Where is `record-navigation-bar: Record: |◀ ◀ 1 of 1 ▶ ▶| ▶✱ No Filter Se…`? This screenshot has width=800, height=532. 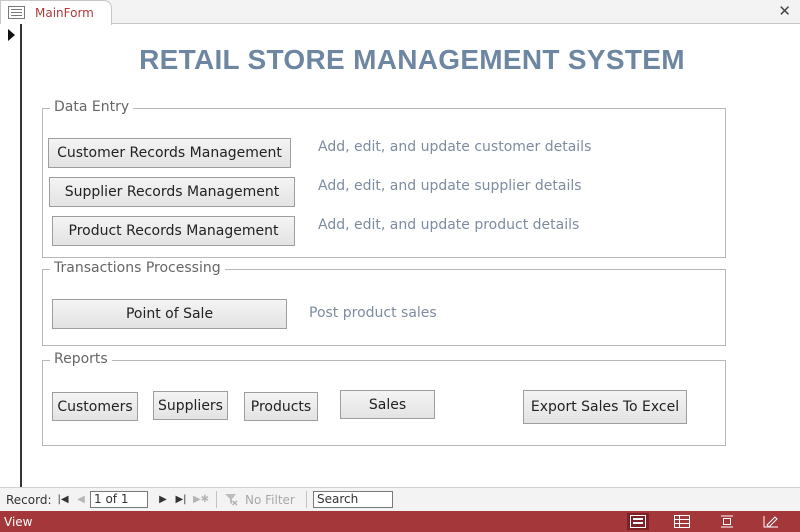 record-navigation-bar: Record: |◀ ◀ 1 of 1 ▶ ▶| ▶✱ No Filter Se… is located at coordinates (400, 499).